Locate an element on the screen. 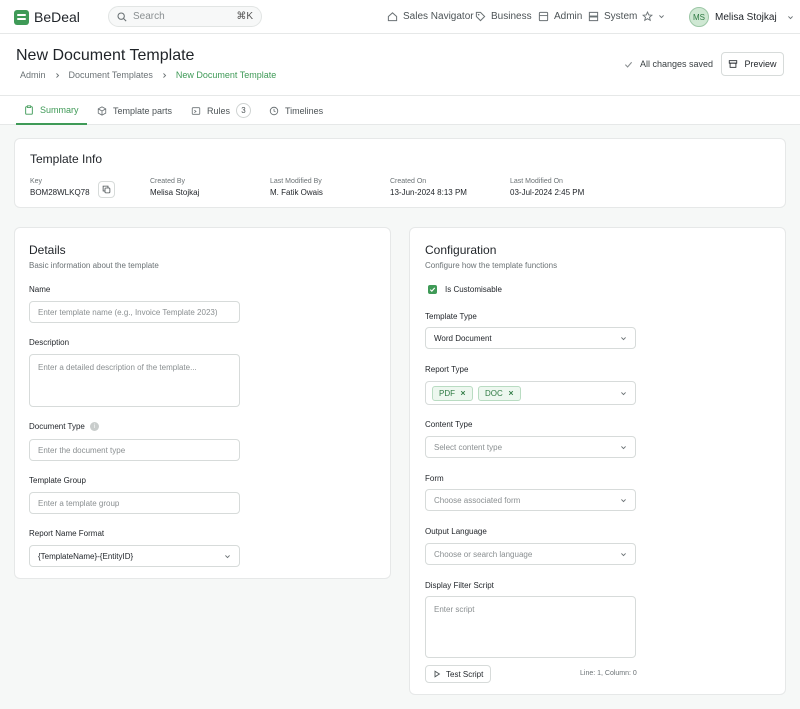  output-language-placeholder: Choose or search language is located at coordinates (483, 554).